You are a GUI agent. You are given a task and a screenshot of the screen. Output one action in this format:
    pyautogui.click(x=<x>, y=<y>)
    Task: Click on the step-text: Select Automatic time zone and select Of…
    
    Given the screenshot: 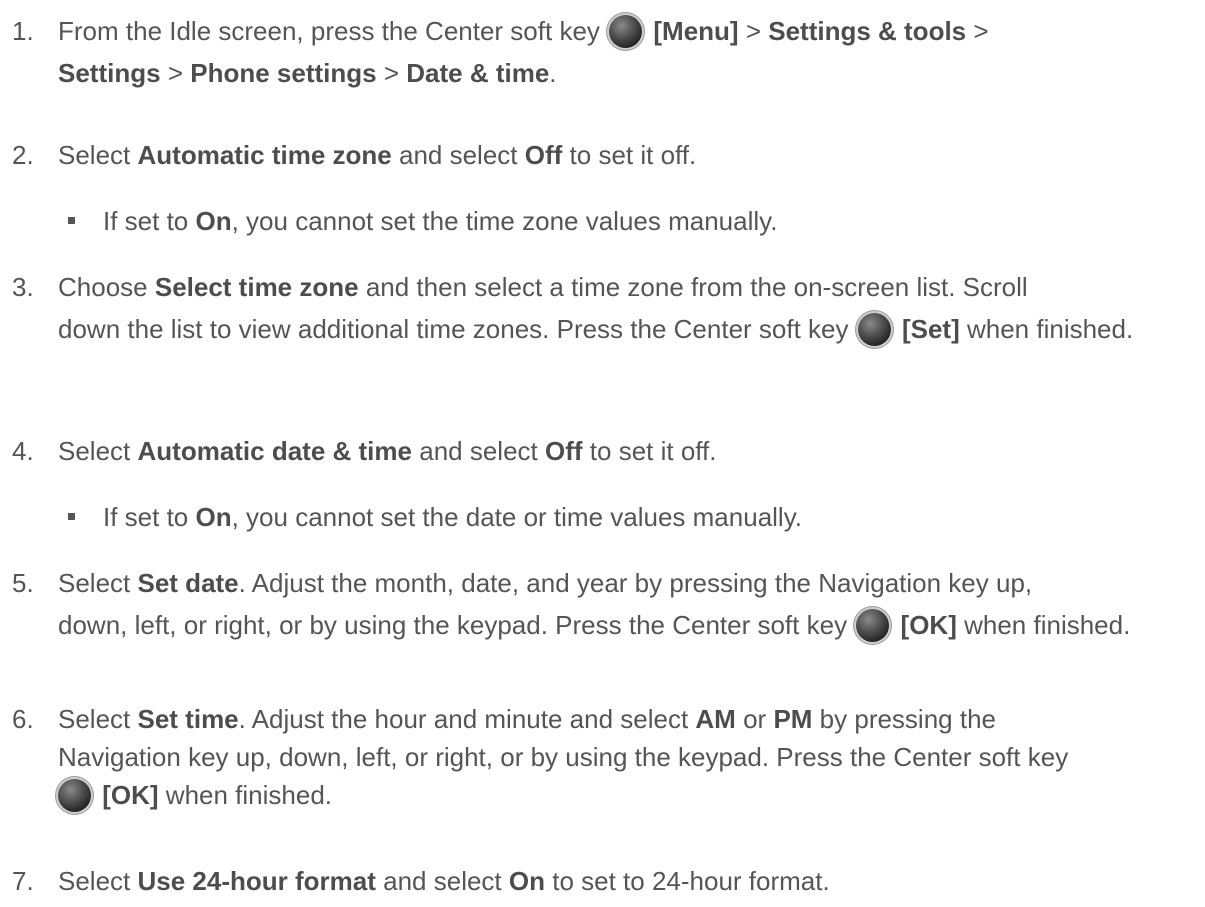 What is the action you would take?
    pyautogui.click(x=622, y=155)
    